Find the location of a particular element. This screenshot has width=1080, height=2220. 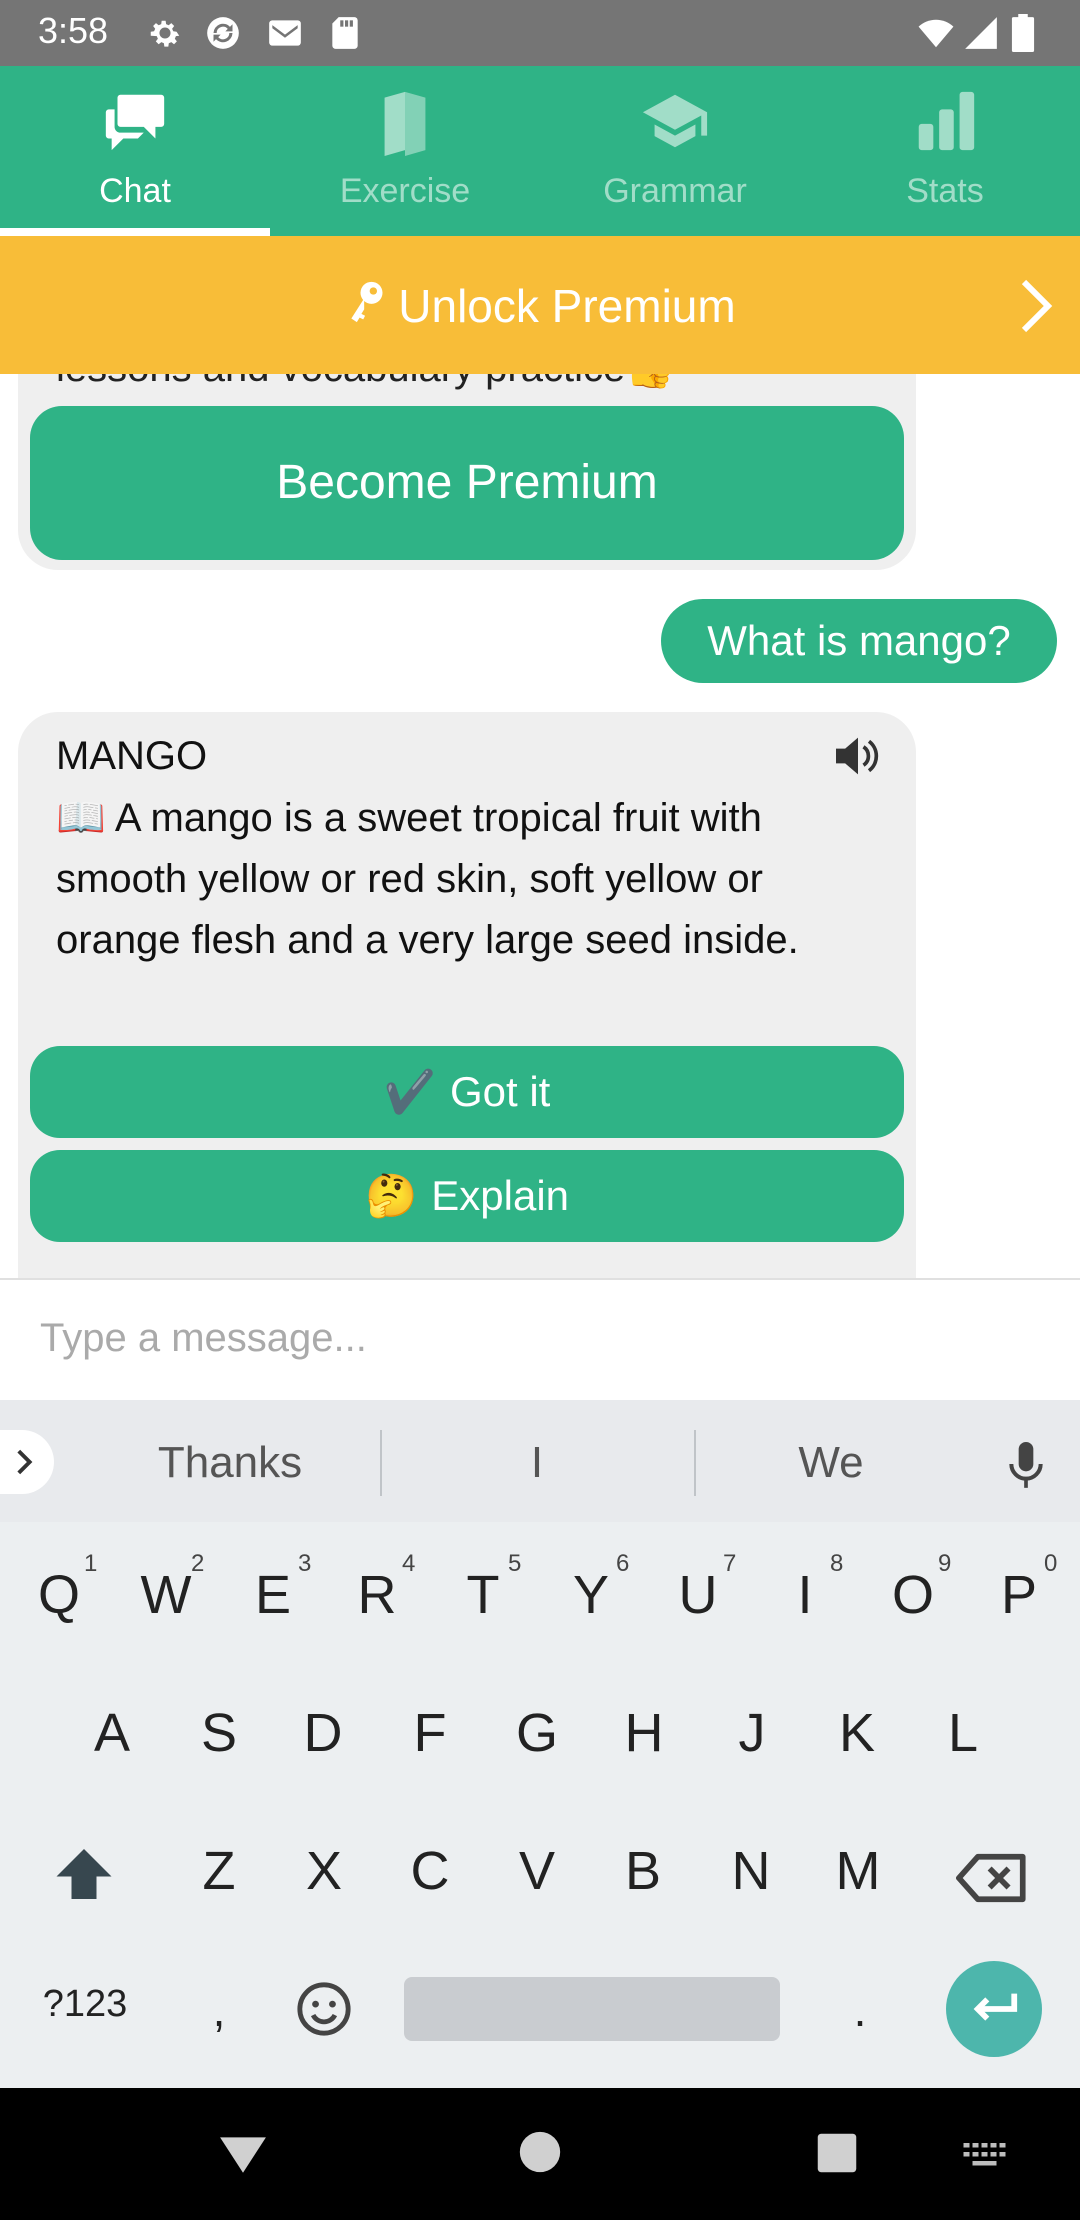

key-period: . is located at coordinates (860, 2010).